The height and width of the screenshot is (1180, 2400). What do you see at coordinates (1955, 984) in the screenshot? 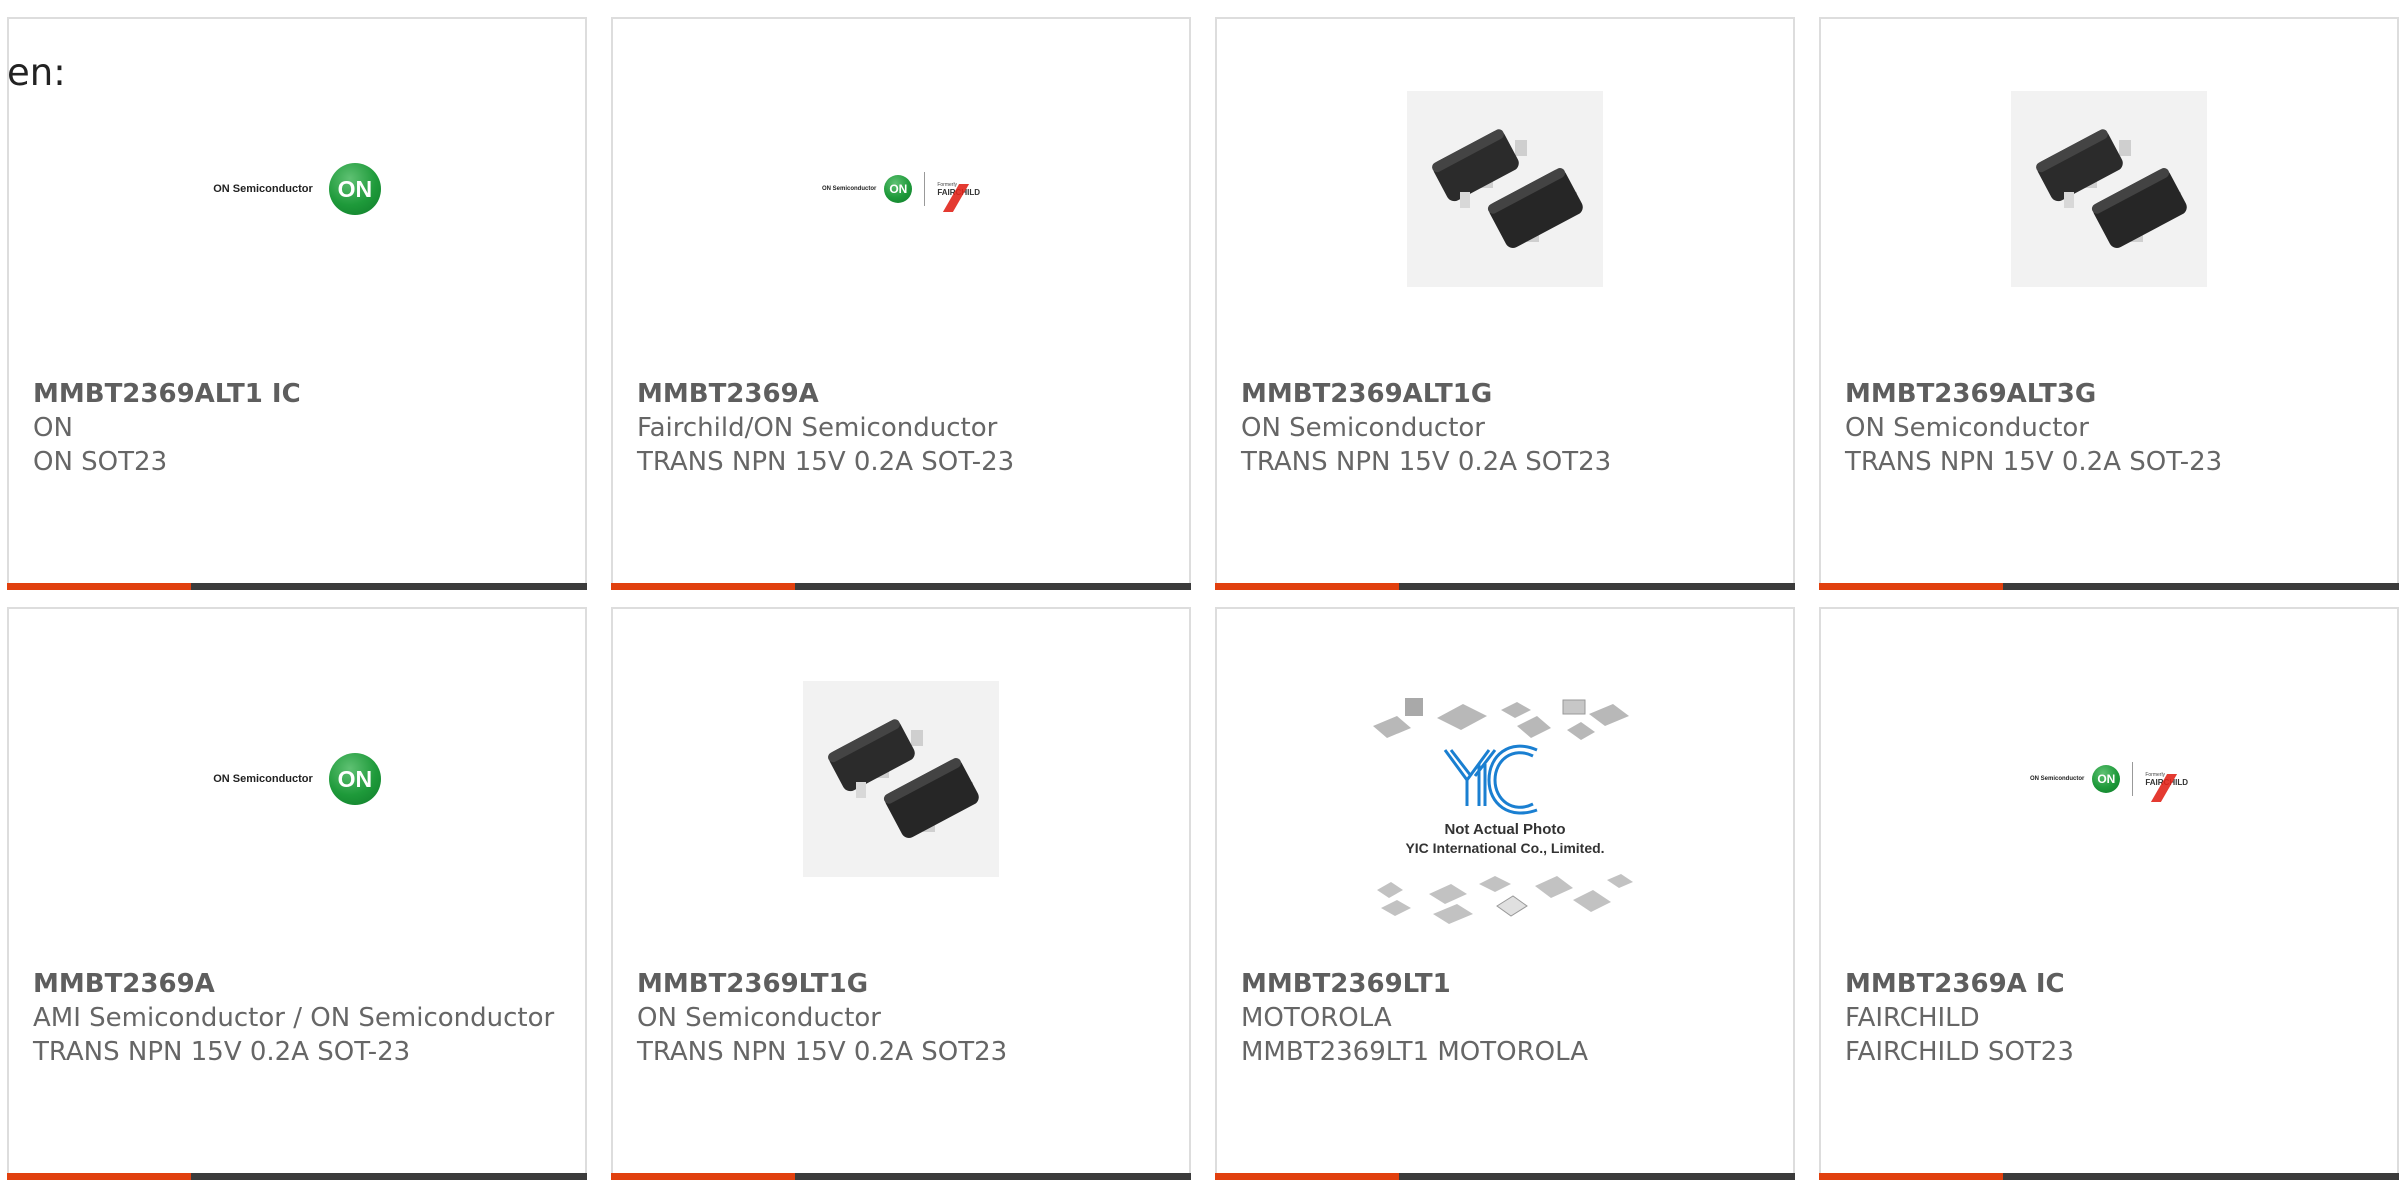
I see `part-number: MMBT2369A IC` at bounding box center [1955, 984].